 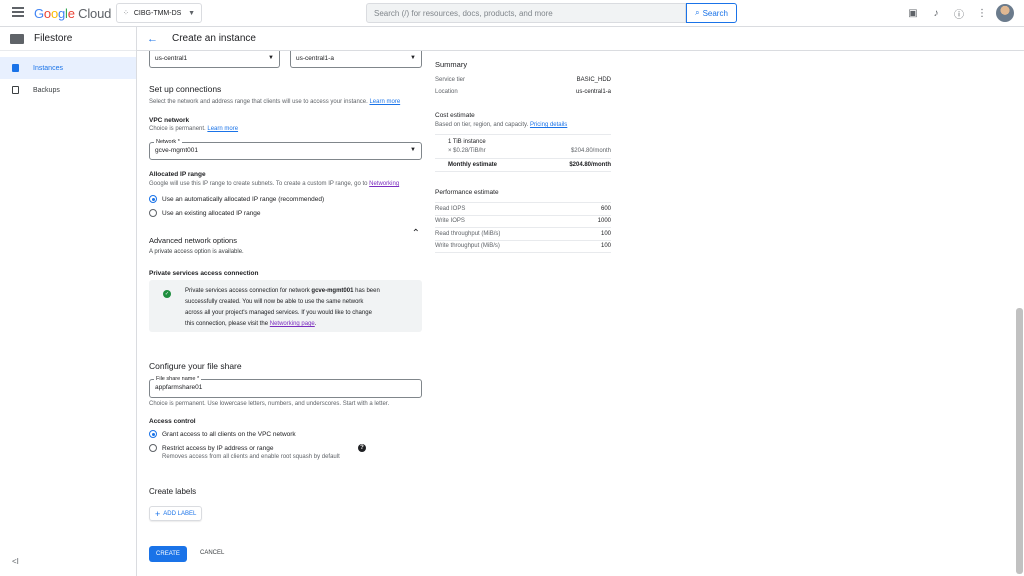 I want to click on notifications-icon: ♪, so click(x=936, y=13).